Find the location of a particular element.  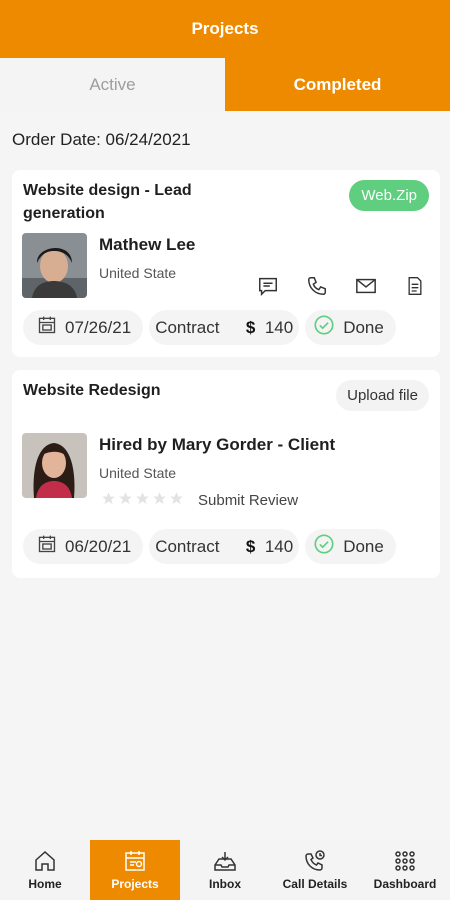

date-pill: 07/26/21 is located at coordinates (83, 327).